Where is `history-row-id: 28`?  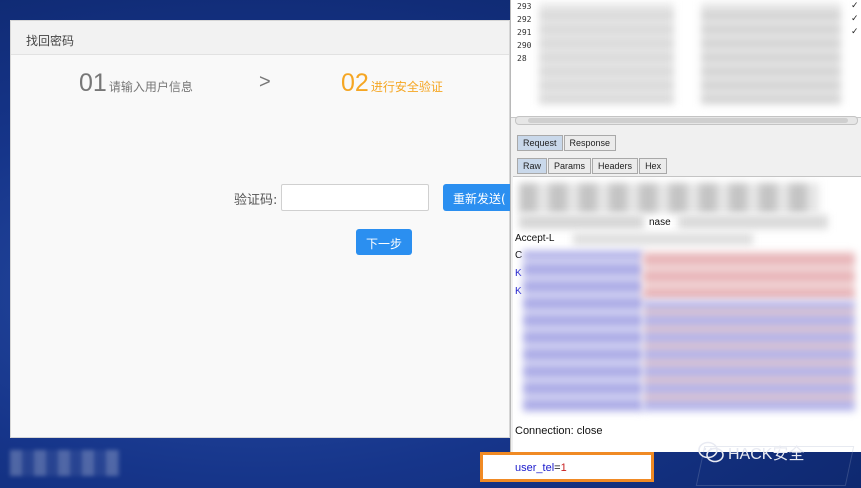
history-row-id: 28 is located at coordinates (522, 58).